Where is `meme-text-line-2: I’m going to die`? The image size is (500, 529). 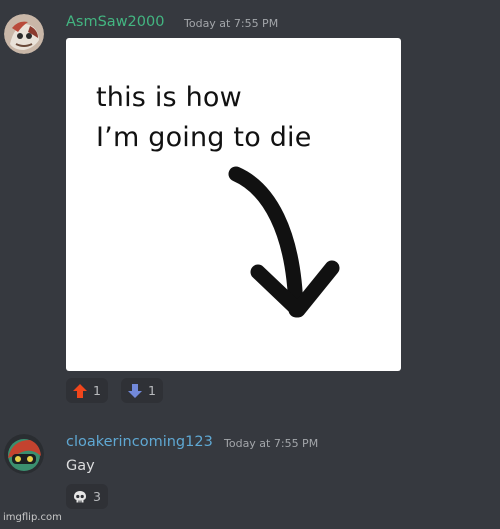
meme-text-line-2: I’m going to die is located at coordinates (204, 137).